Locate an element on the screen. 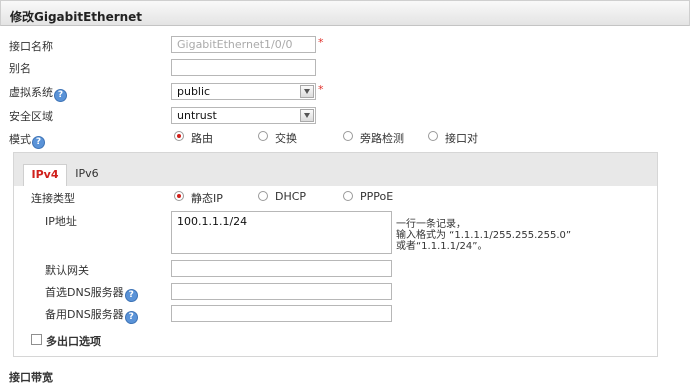  conn-option-pppoe: PPPoE is located at coordinates (376, 196).